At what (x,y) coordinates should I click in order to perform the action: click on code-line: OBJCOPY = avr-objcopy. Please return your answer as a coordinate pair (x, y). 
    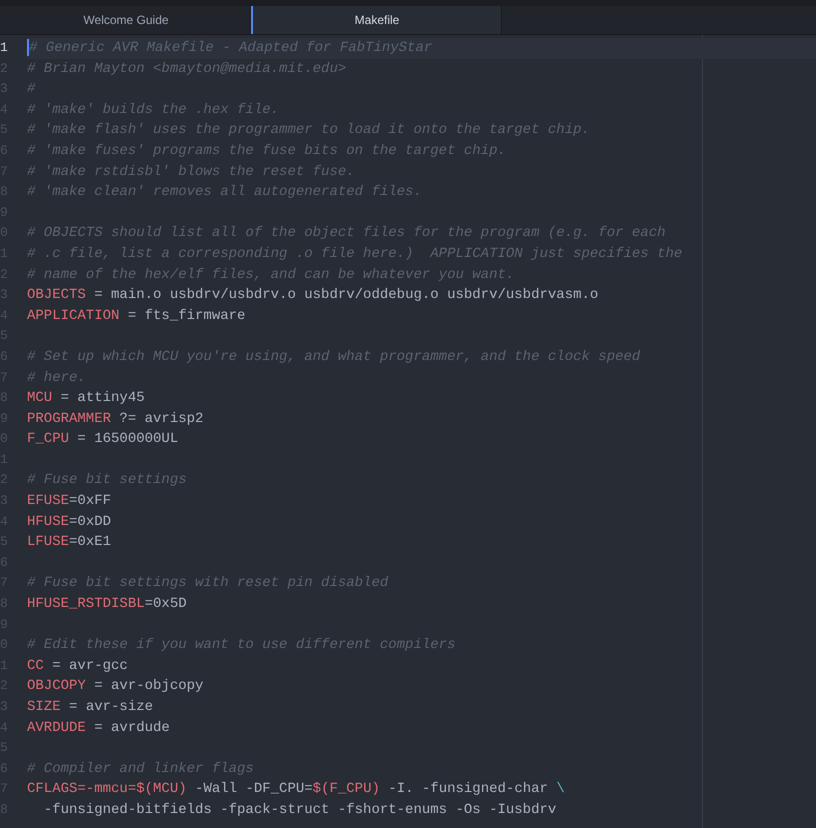
    Looking at the image, I should click on (115, 686).